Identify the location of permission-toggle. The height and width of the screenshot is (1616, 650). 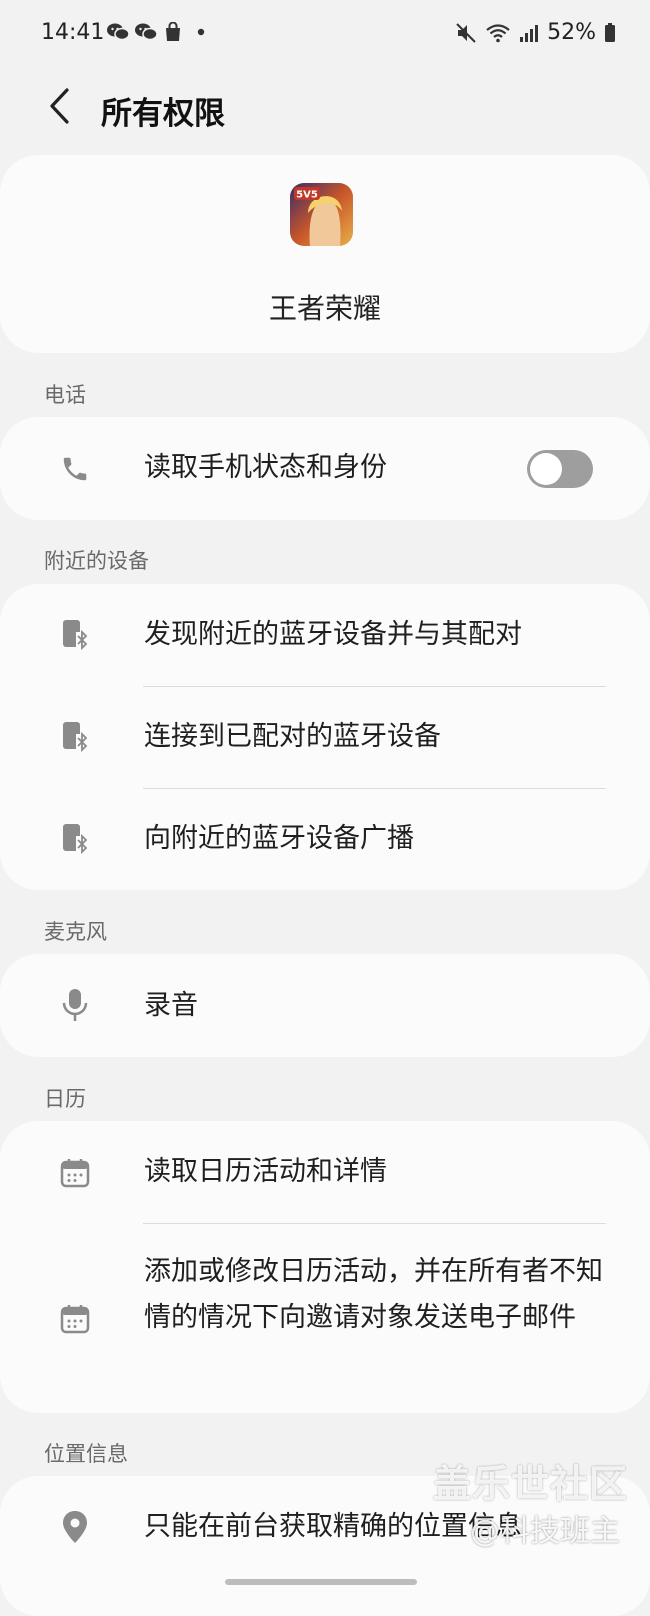
(560, 469).